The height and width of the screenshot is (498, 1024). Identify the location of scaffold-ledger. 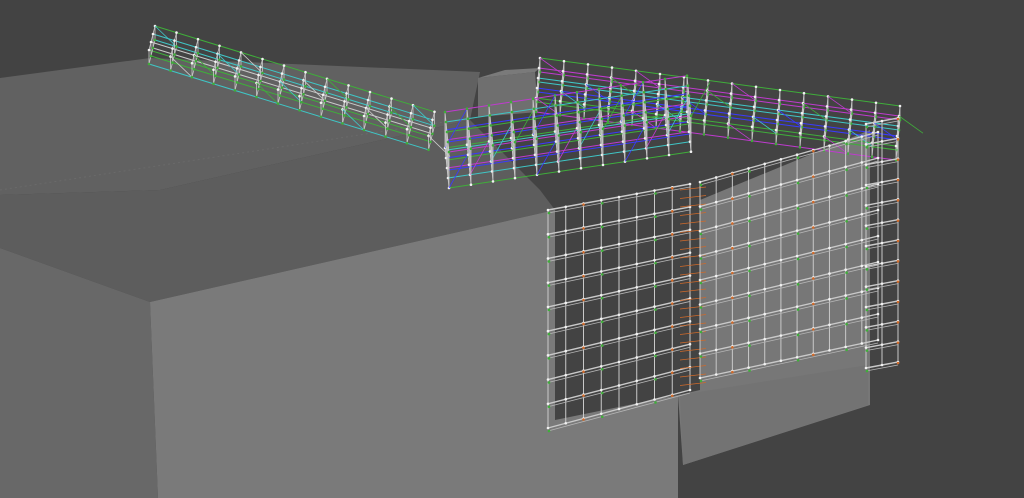
(568, 132).